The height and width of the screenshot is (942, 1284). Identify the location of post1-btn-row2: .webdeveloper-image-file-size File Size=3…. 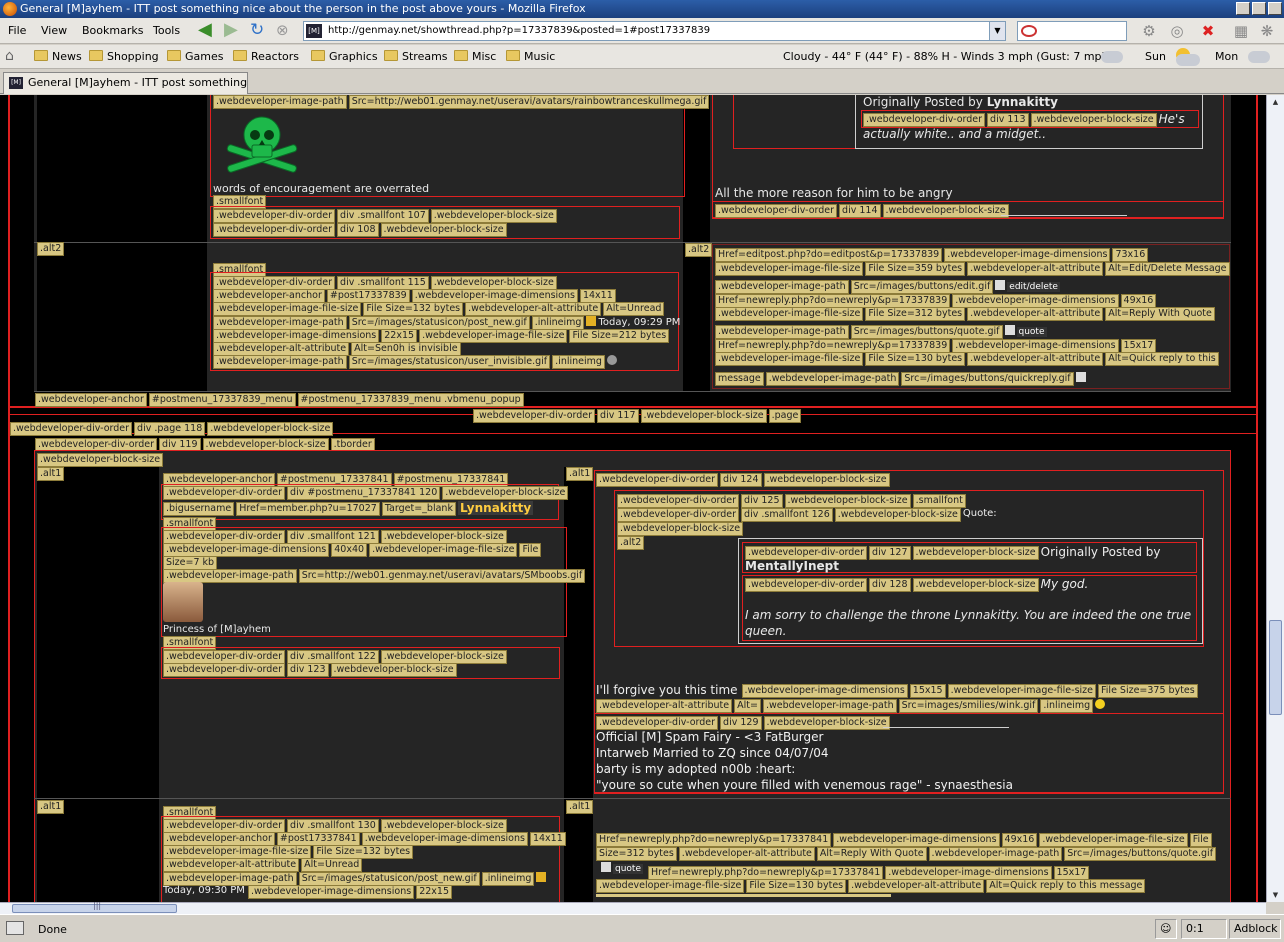
(973, 269).